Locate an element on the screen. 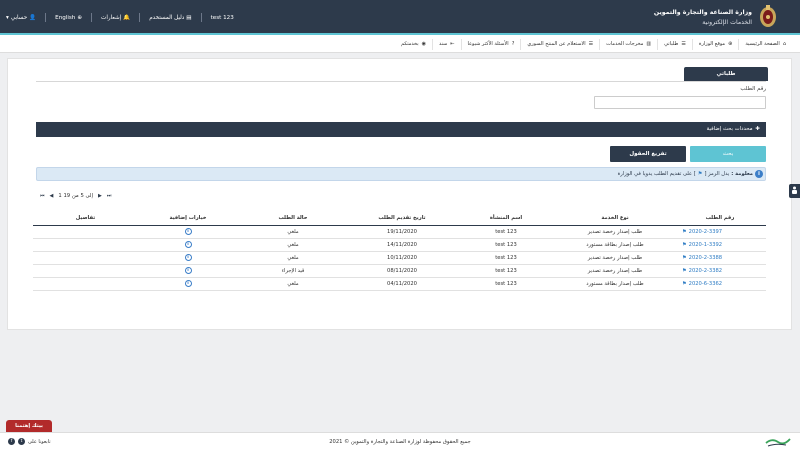 The image size is (800, 450). column-header: نوع الخدمة is located at coordinates (615, 219).